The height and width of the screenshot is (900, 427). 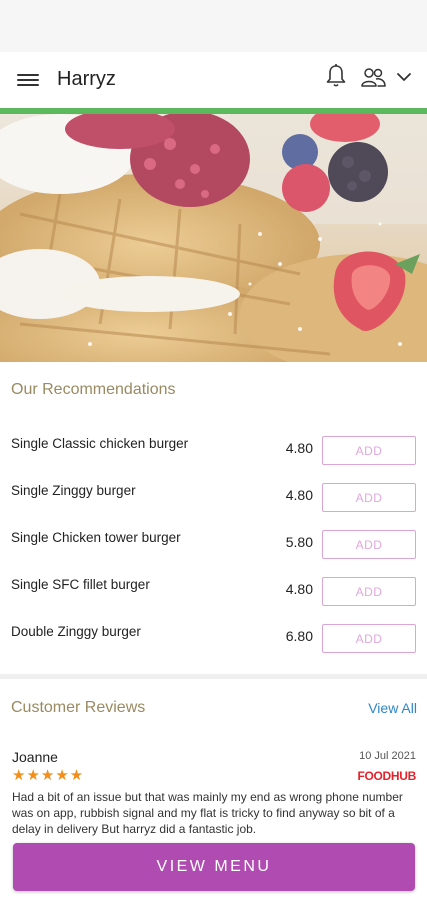 What do you see at coordinates (386, 776) in the screenshot?
I see `review-source-logo: FOODHUB` at bounding box center [386, 776].